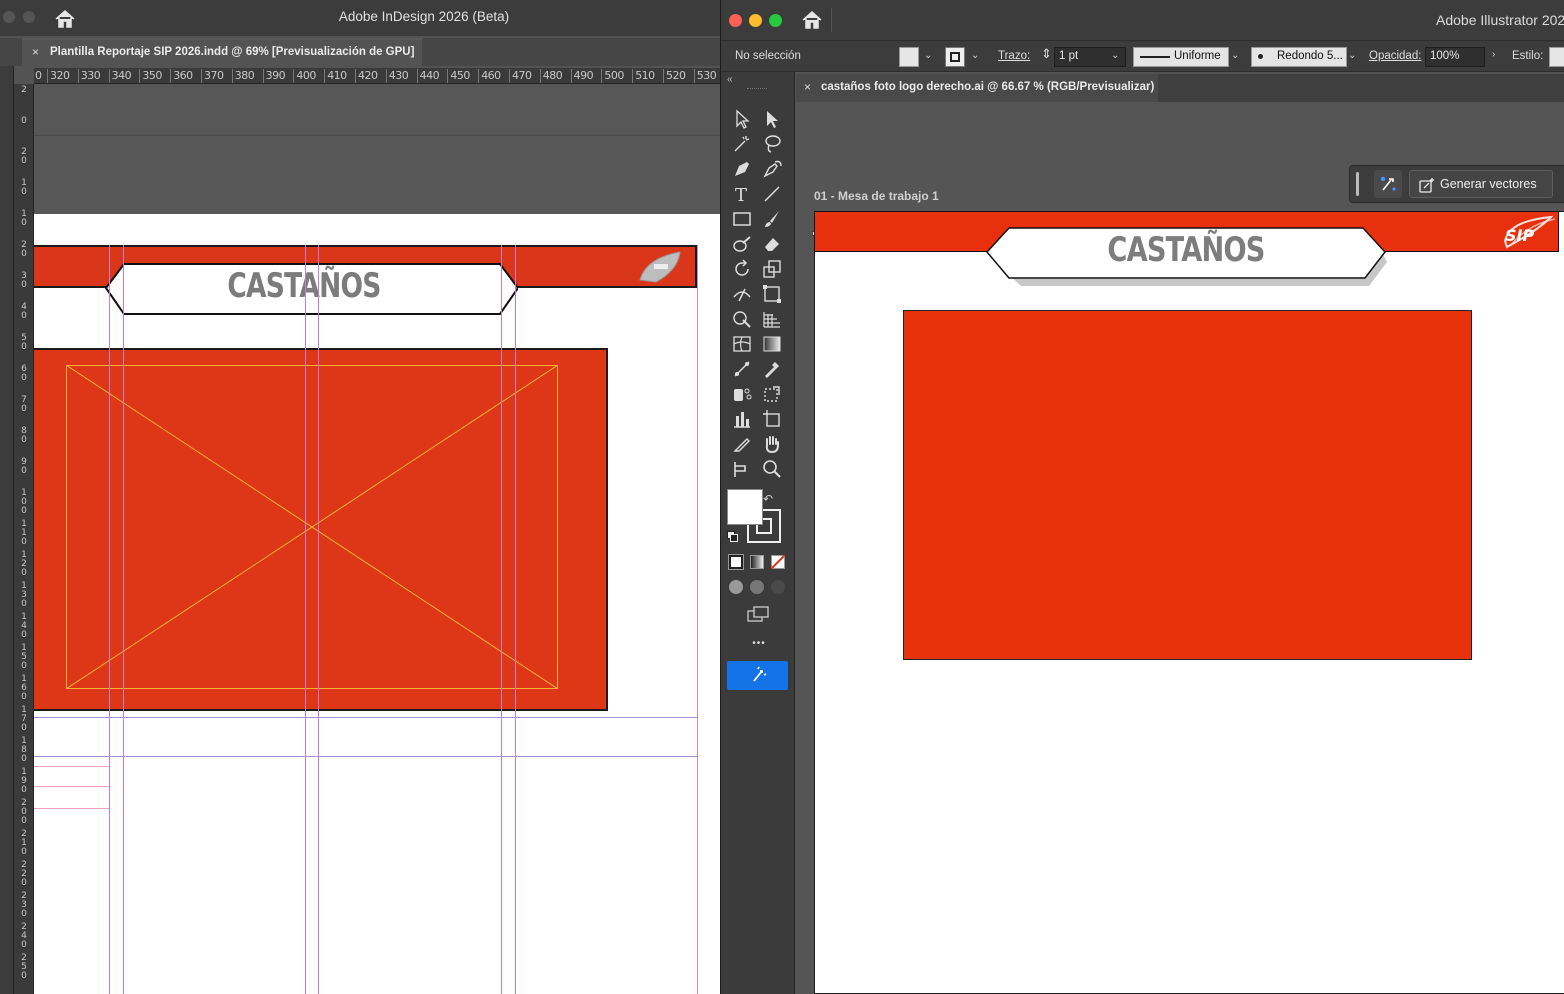 Image resolution: width=1564 pixels, height=994 pixels. Describe the element at coordinates (742, 344) in the screenshot. I see `mesh-tool-icon` at that location.